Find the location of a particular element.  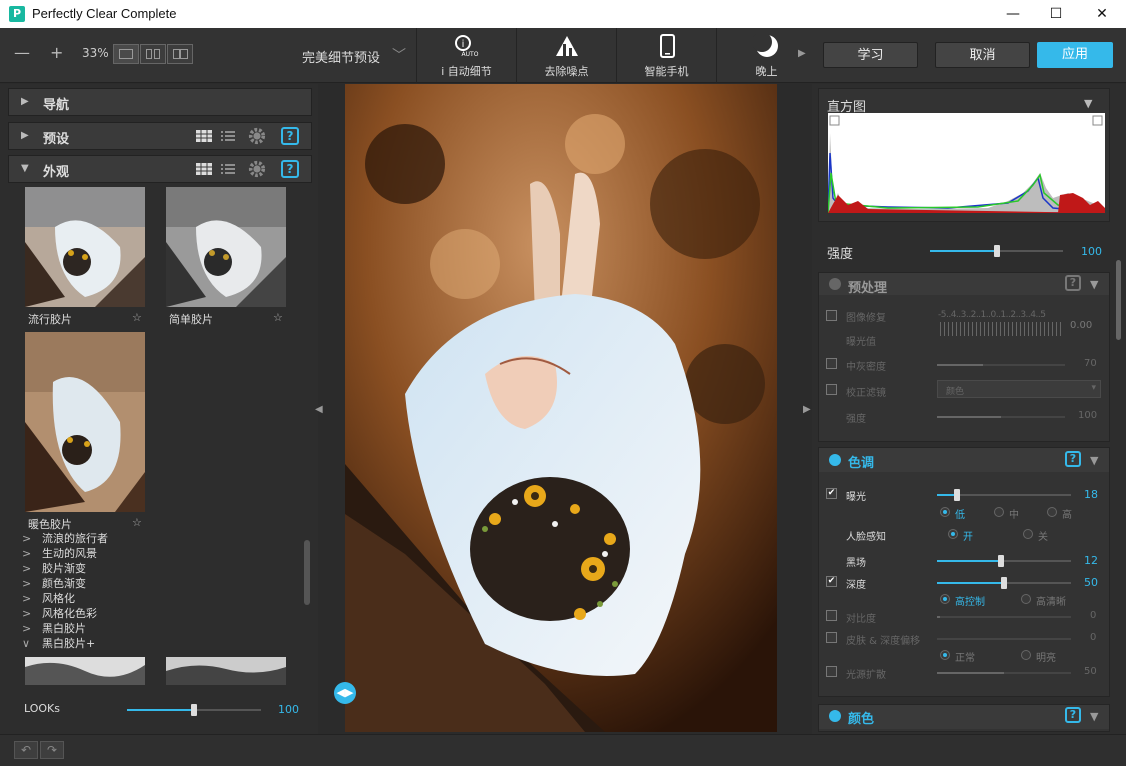

radio-high-clarity is located at coordinates (1026, 599).